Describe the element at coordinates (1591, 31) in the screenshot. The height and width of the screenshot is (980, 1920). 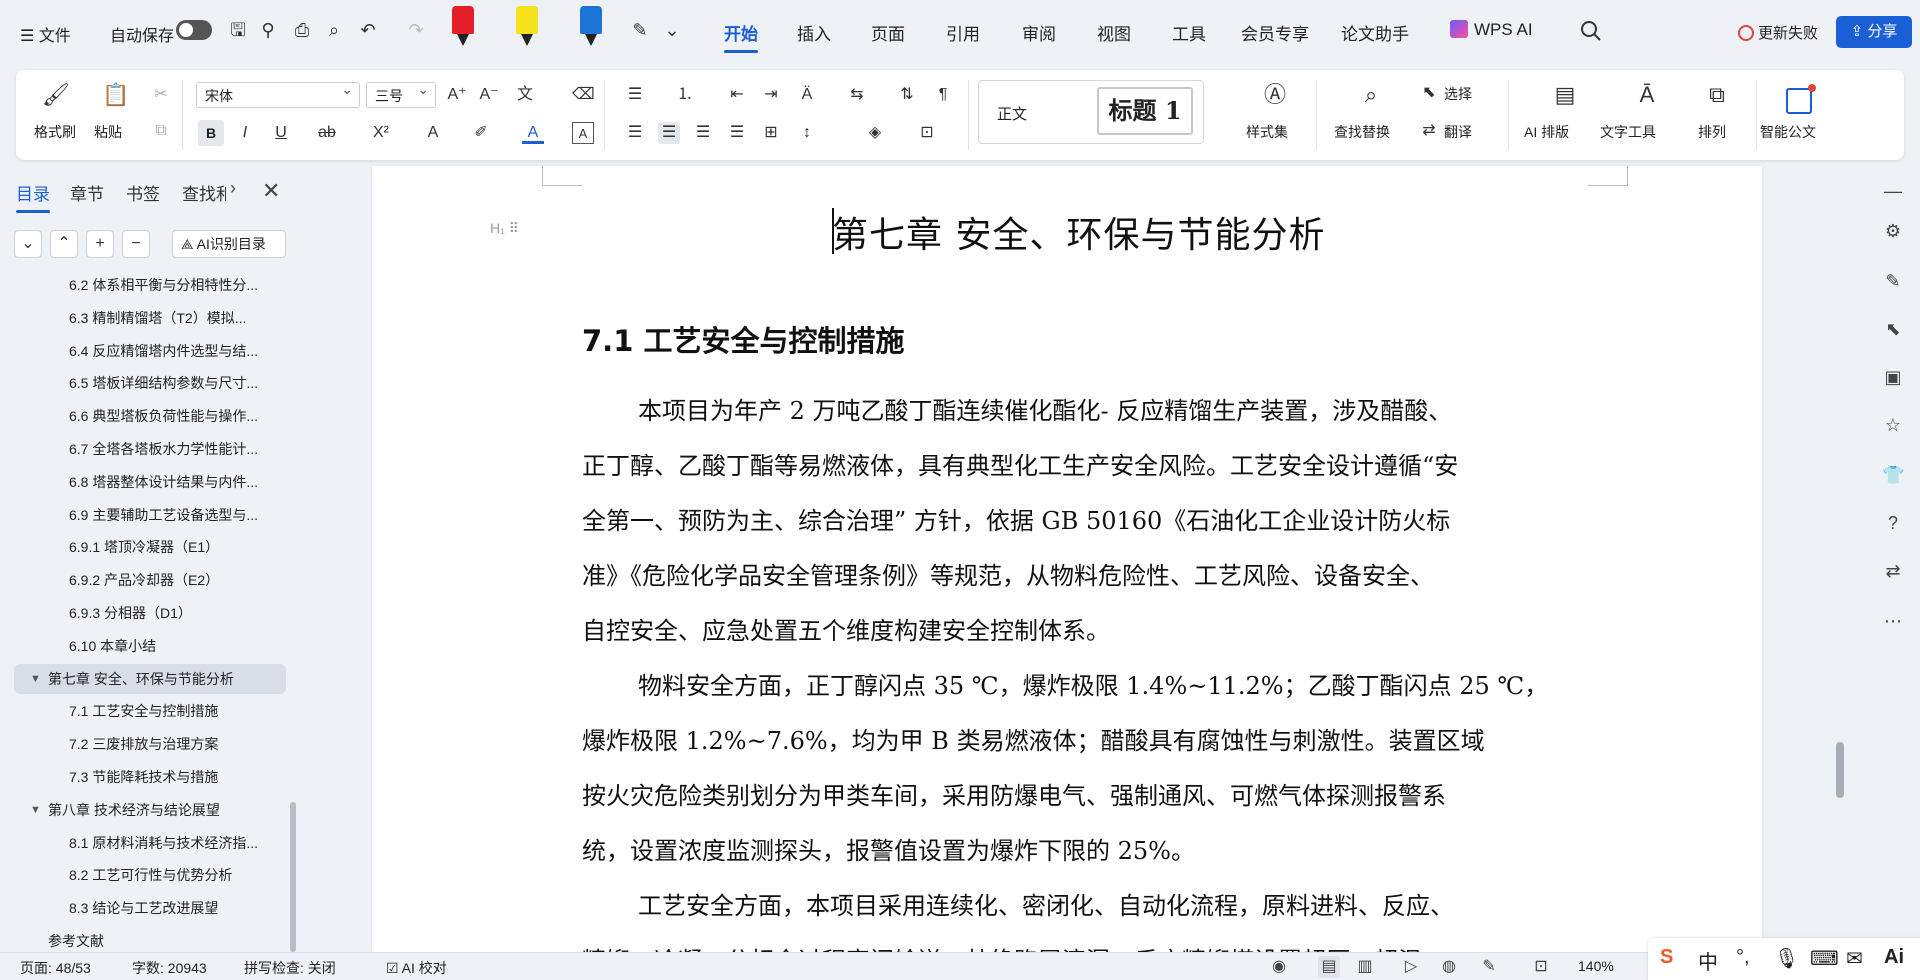
I see `search-icon` at that location.